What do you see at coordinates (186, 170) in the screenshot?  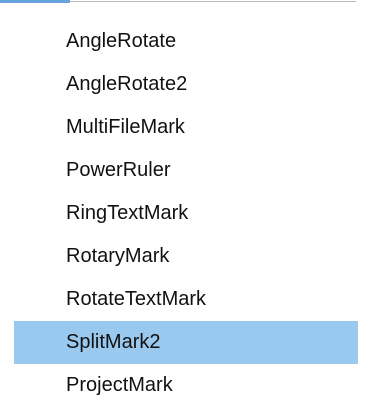 I see `menu-item-powerruler: PowerRuler` at bounding box center [186, 170].